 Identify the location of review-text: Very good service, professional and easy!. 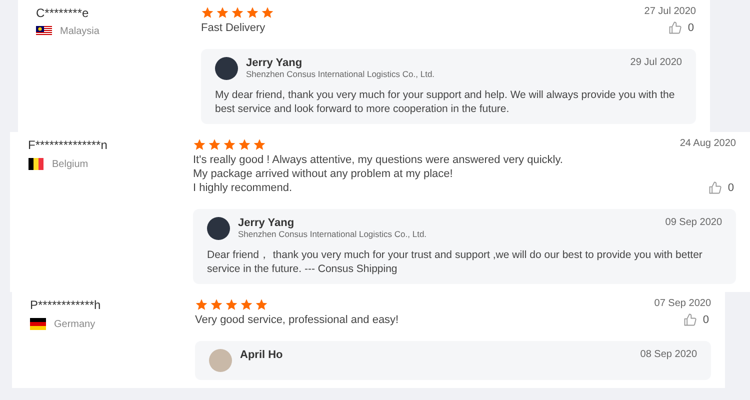
(297, 320).